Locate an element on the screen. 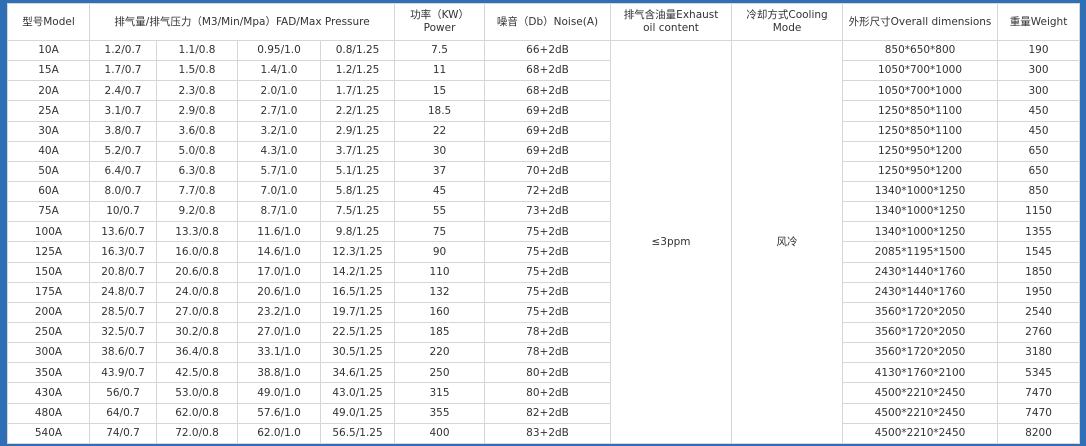  cell-model: 15A is located at coordinates (48, 71).